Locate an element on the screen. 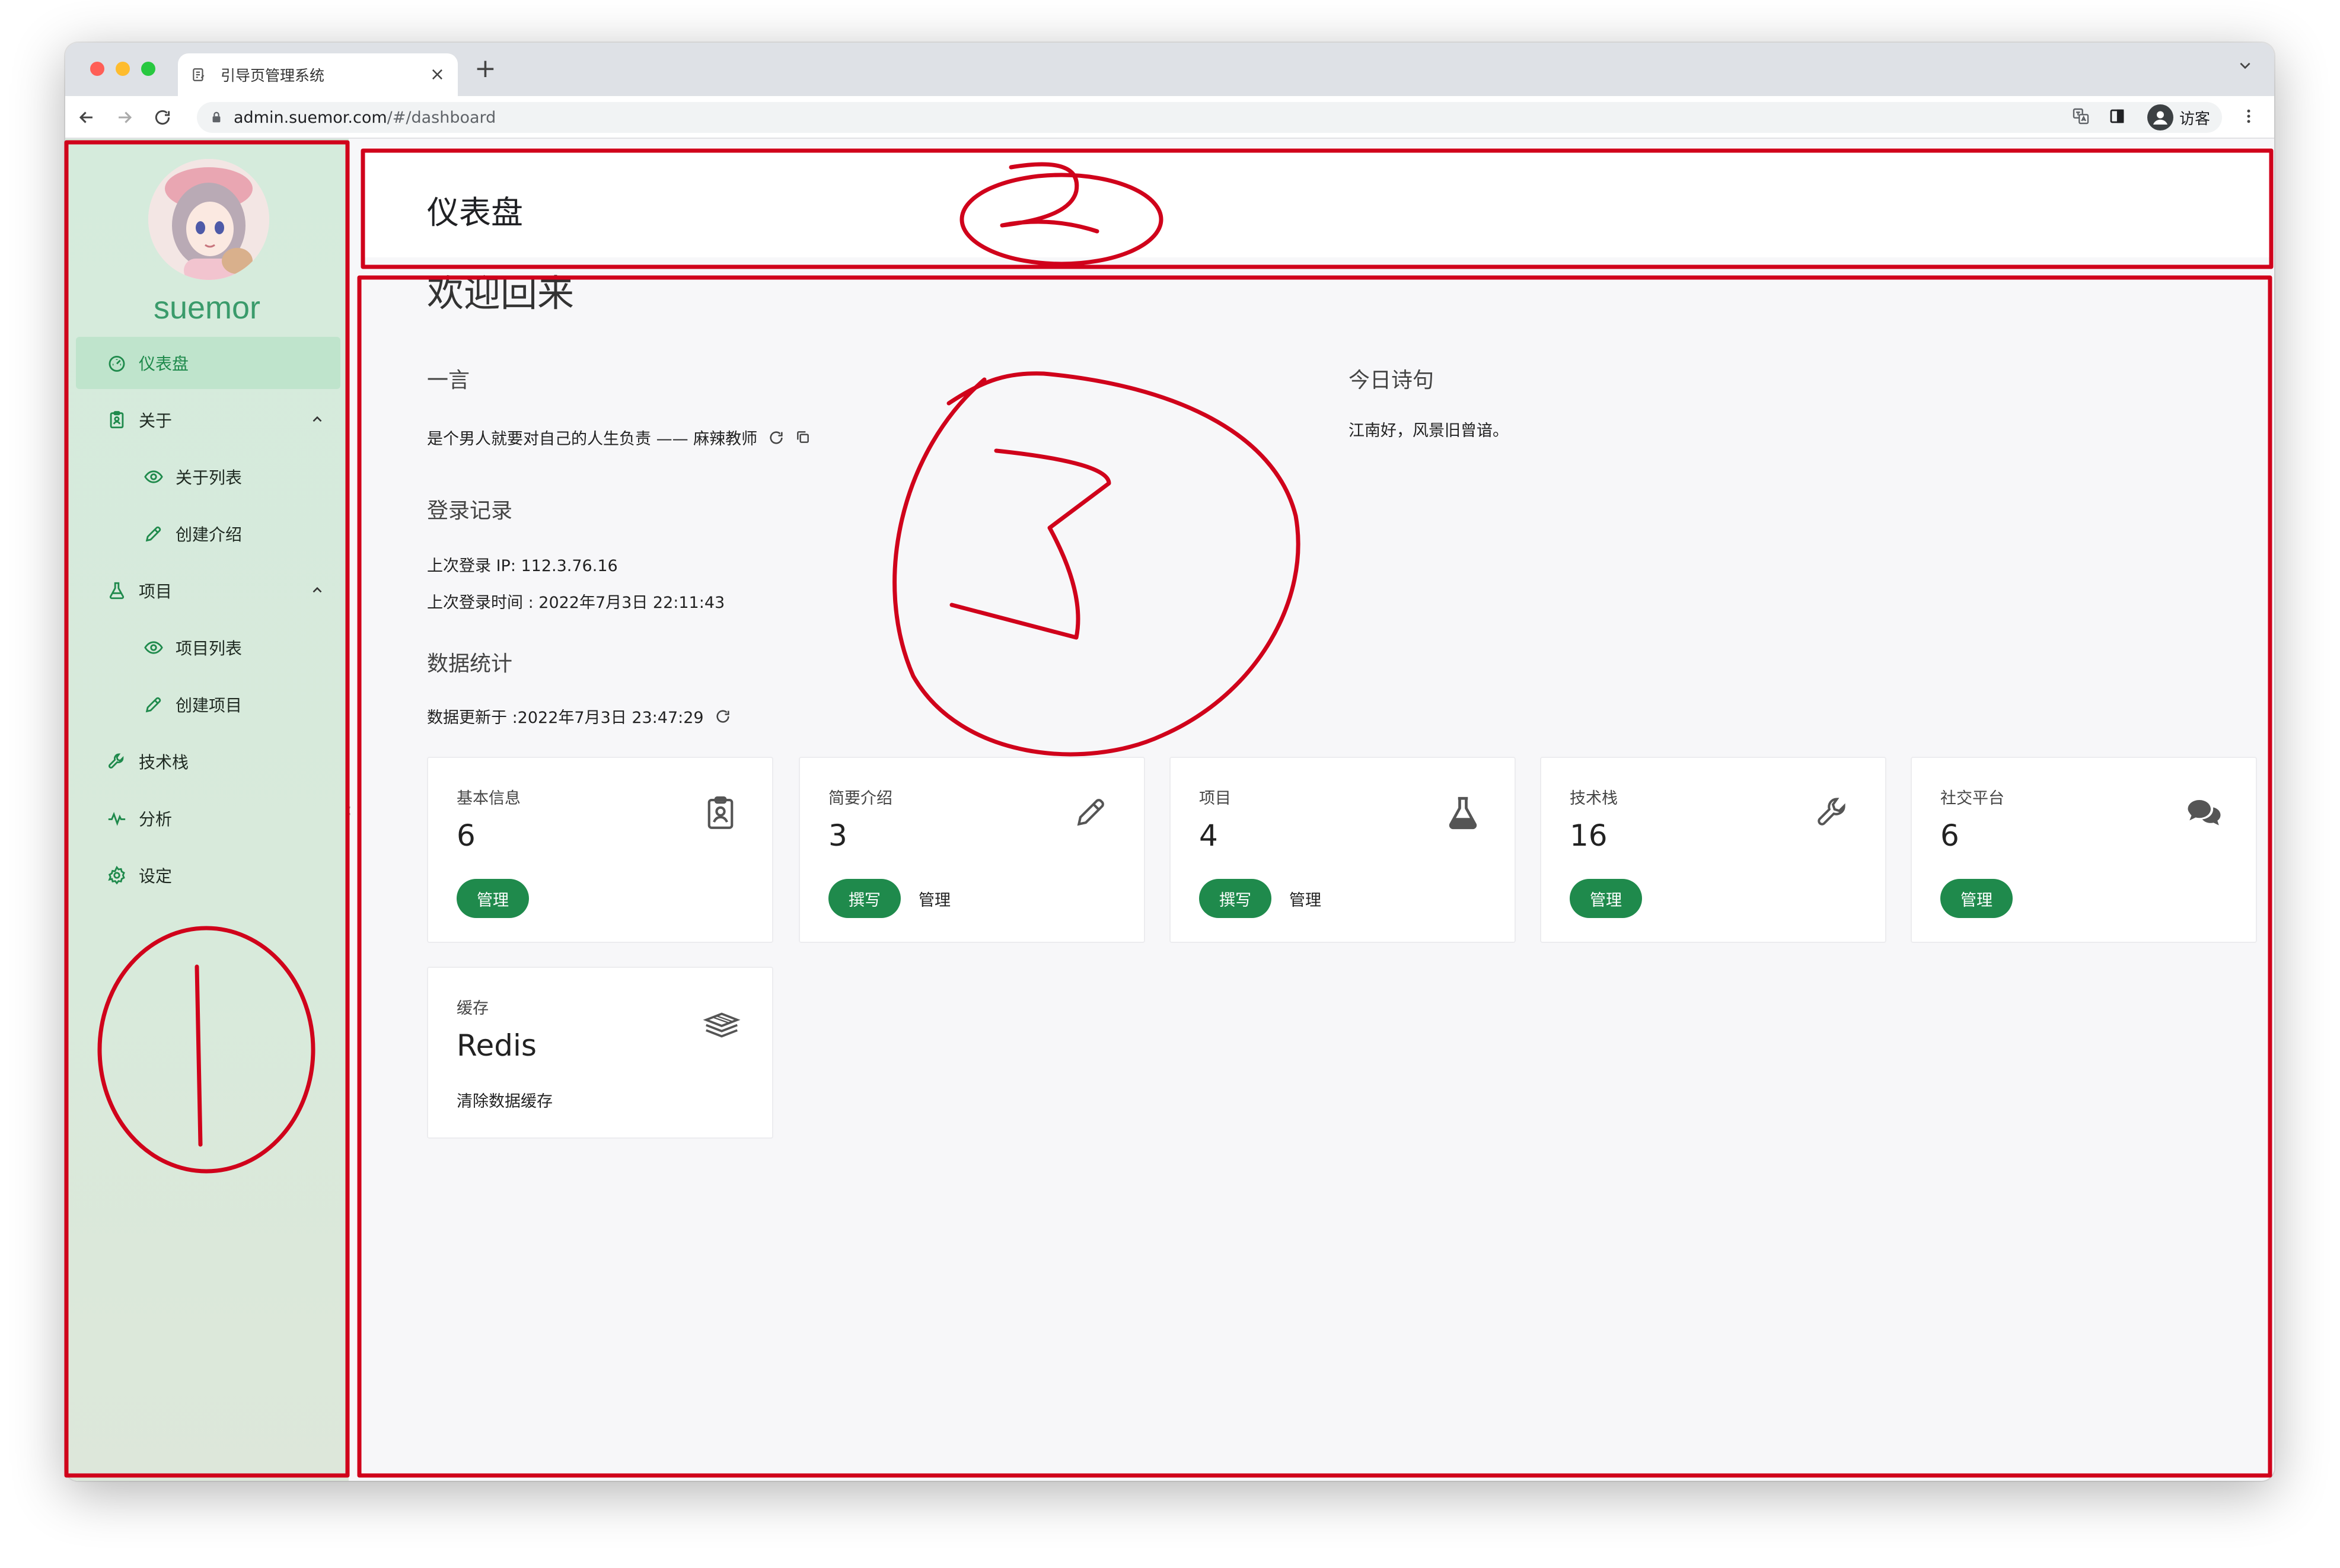 The image size is (2340, 1568). poem-title: 今日诗句 is located at coordinates (1391, 381).